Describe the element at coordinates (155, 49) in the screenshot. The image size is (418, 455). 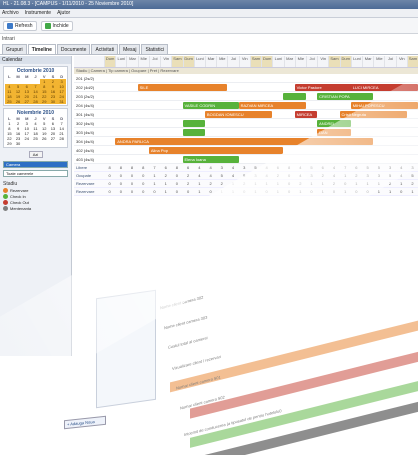
I see `tab-statistici: Statistici` at that location.